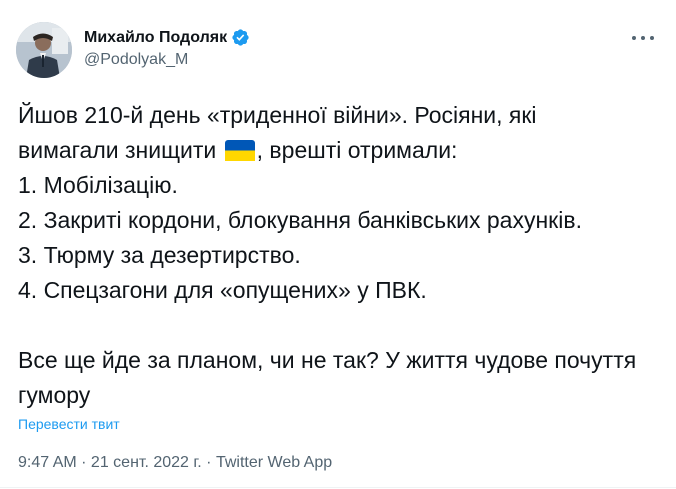 This screenshot has height=489, width=676. Describe the element at coordinates (47, 462) in the screenshot. I see `tweet-time-link: 9:47 AM` at that location.